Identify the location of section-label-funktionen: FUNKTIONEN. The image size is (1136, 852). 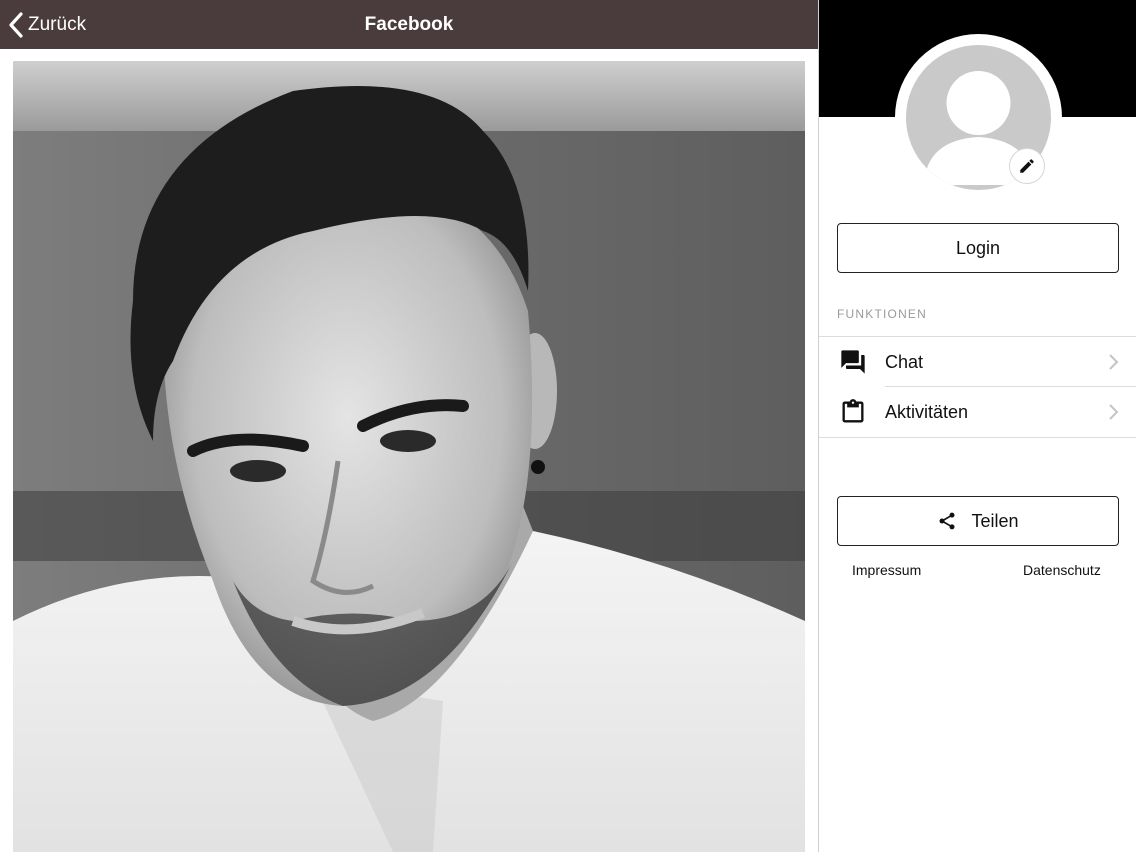
(882, 314).